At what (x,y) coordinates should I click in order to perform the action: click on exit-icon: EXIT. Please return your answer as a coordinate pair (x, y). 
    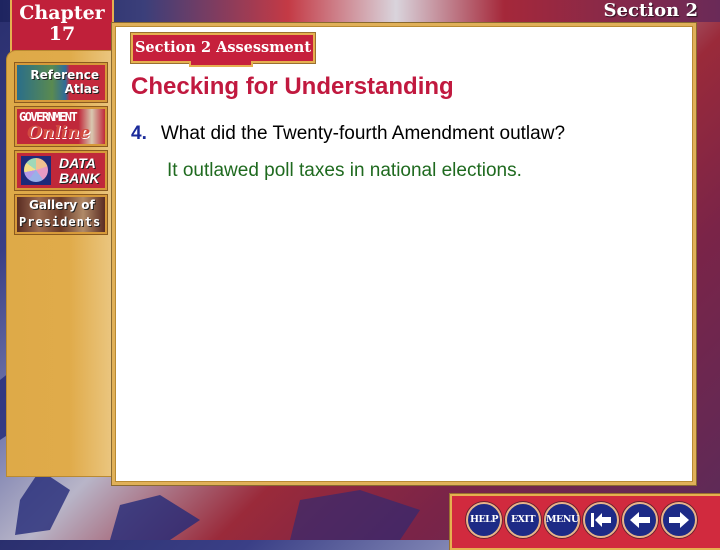
    Looking at the image, I should click on (523, 519).